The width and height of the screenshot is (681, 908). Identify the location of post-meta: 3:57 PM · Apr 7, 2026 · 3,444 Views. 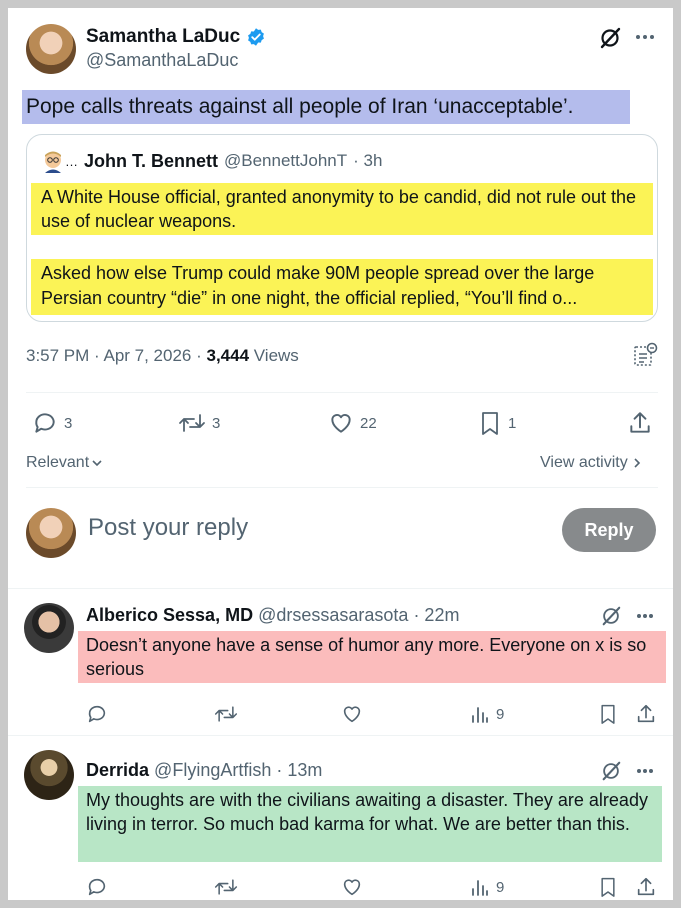
(162, 356).